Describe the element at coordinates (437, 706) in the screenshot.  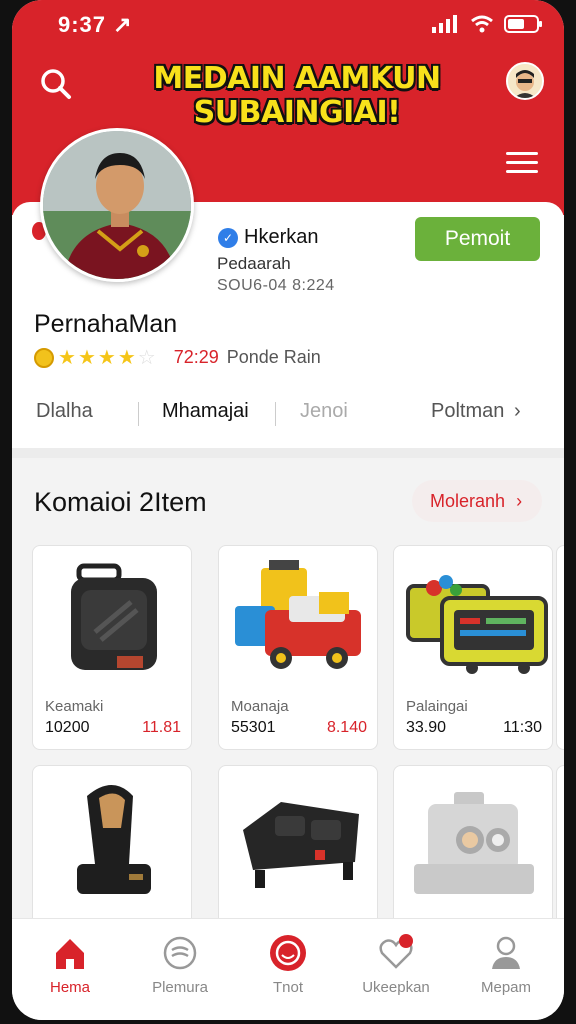
I see `product-name: Palaingai` at that location.